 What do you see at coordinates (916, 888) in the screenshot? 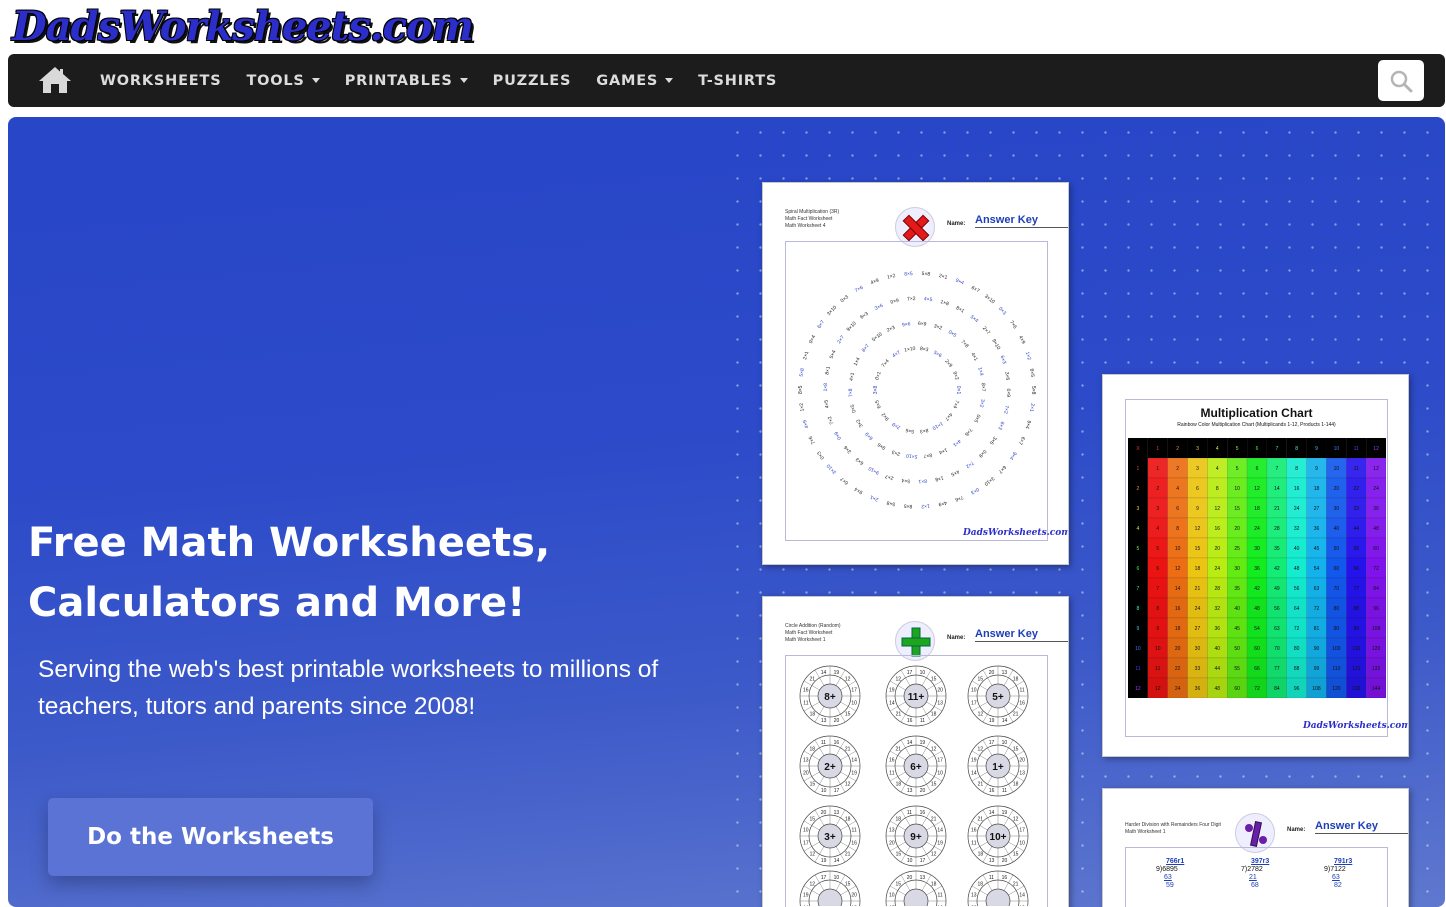
I see `addition-circle: 162114191217101520131811` at bounding box center [916, 888].